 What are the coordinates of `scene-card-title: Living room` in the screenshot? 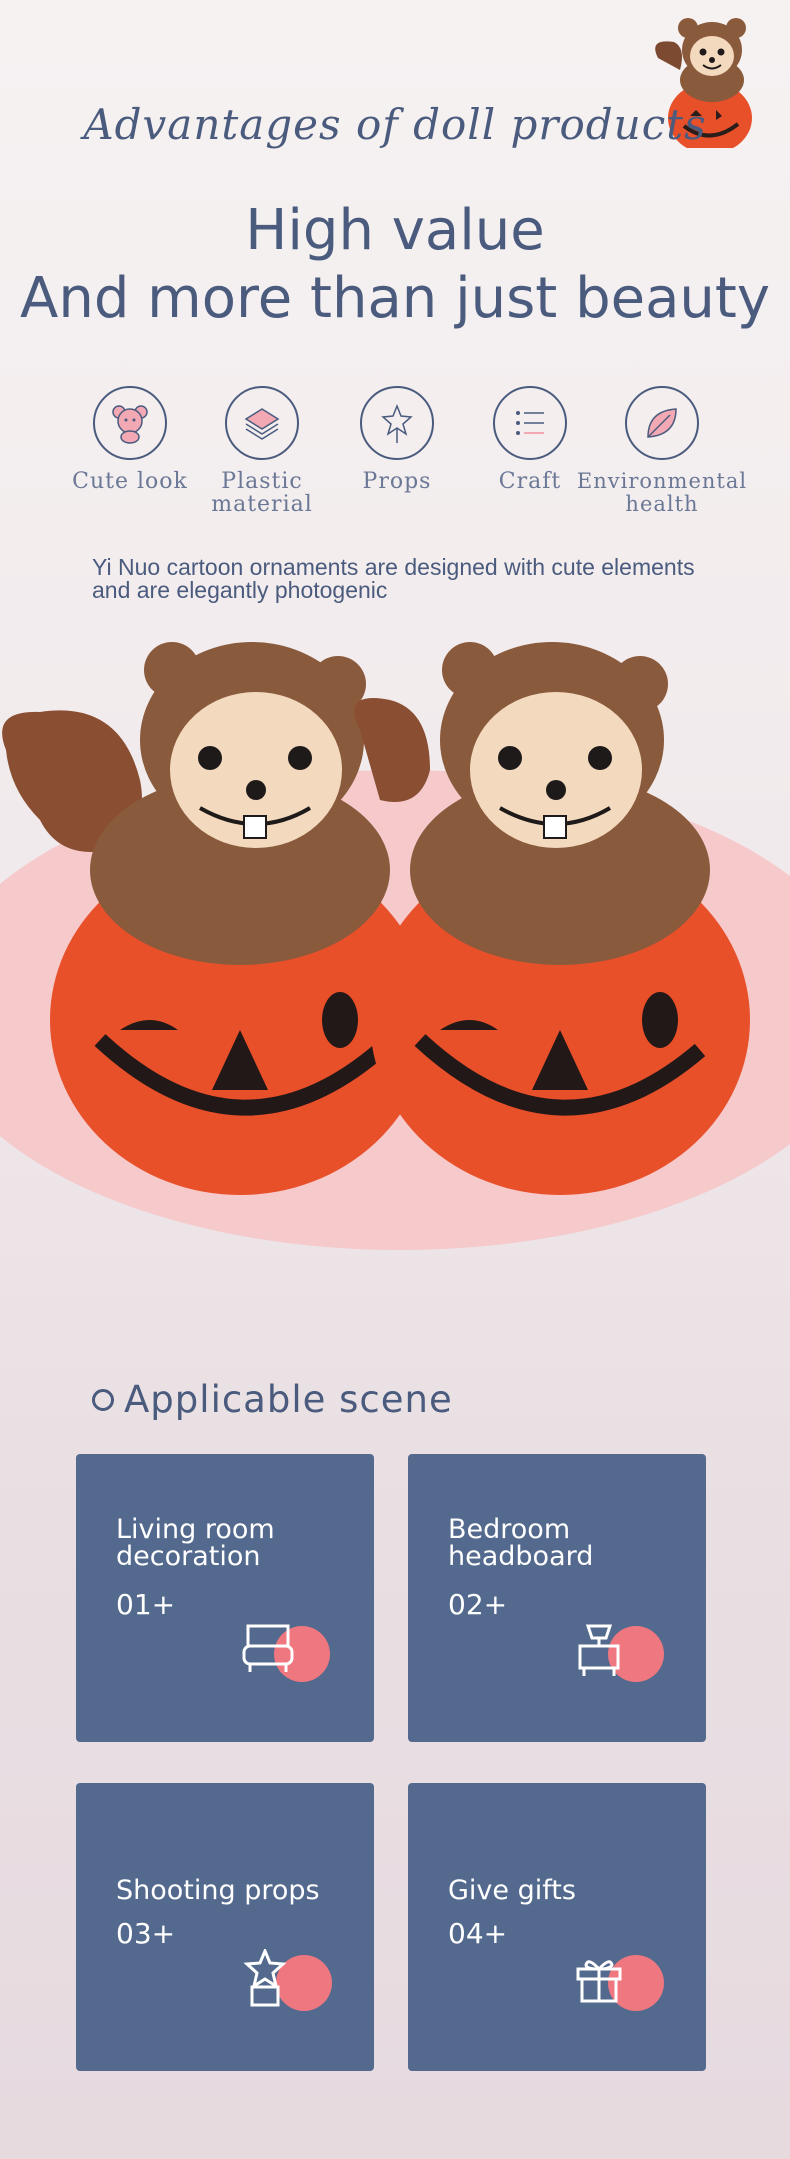 It's located at (195, 1529).